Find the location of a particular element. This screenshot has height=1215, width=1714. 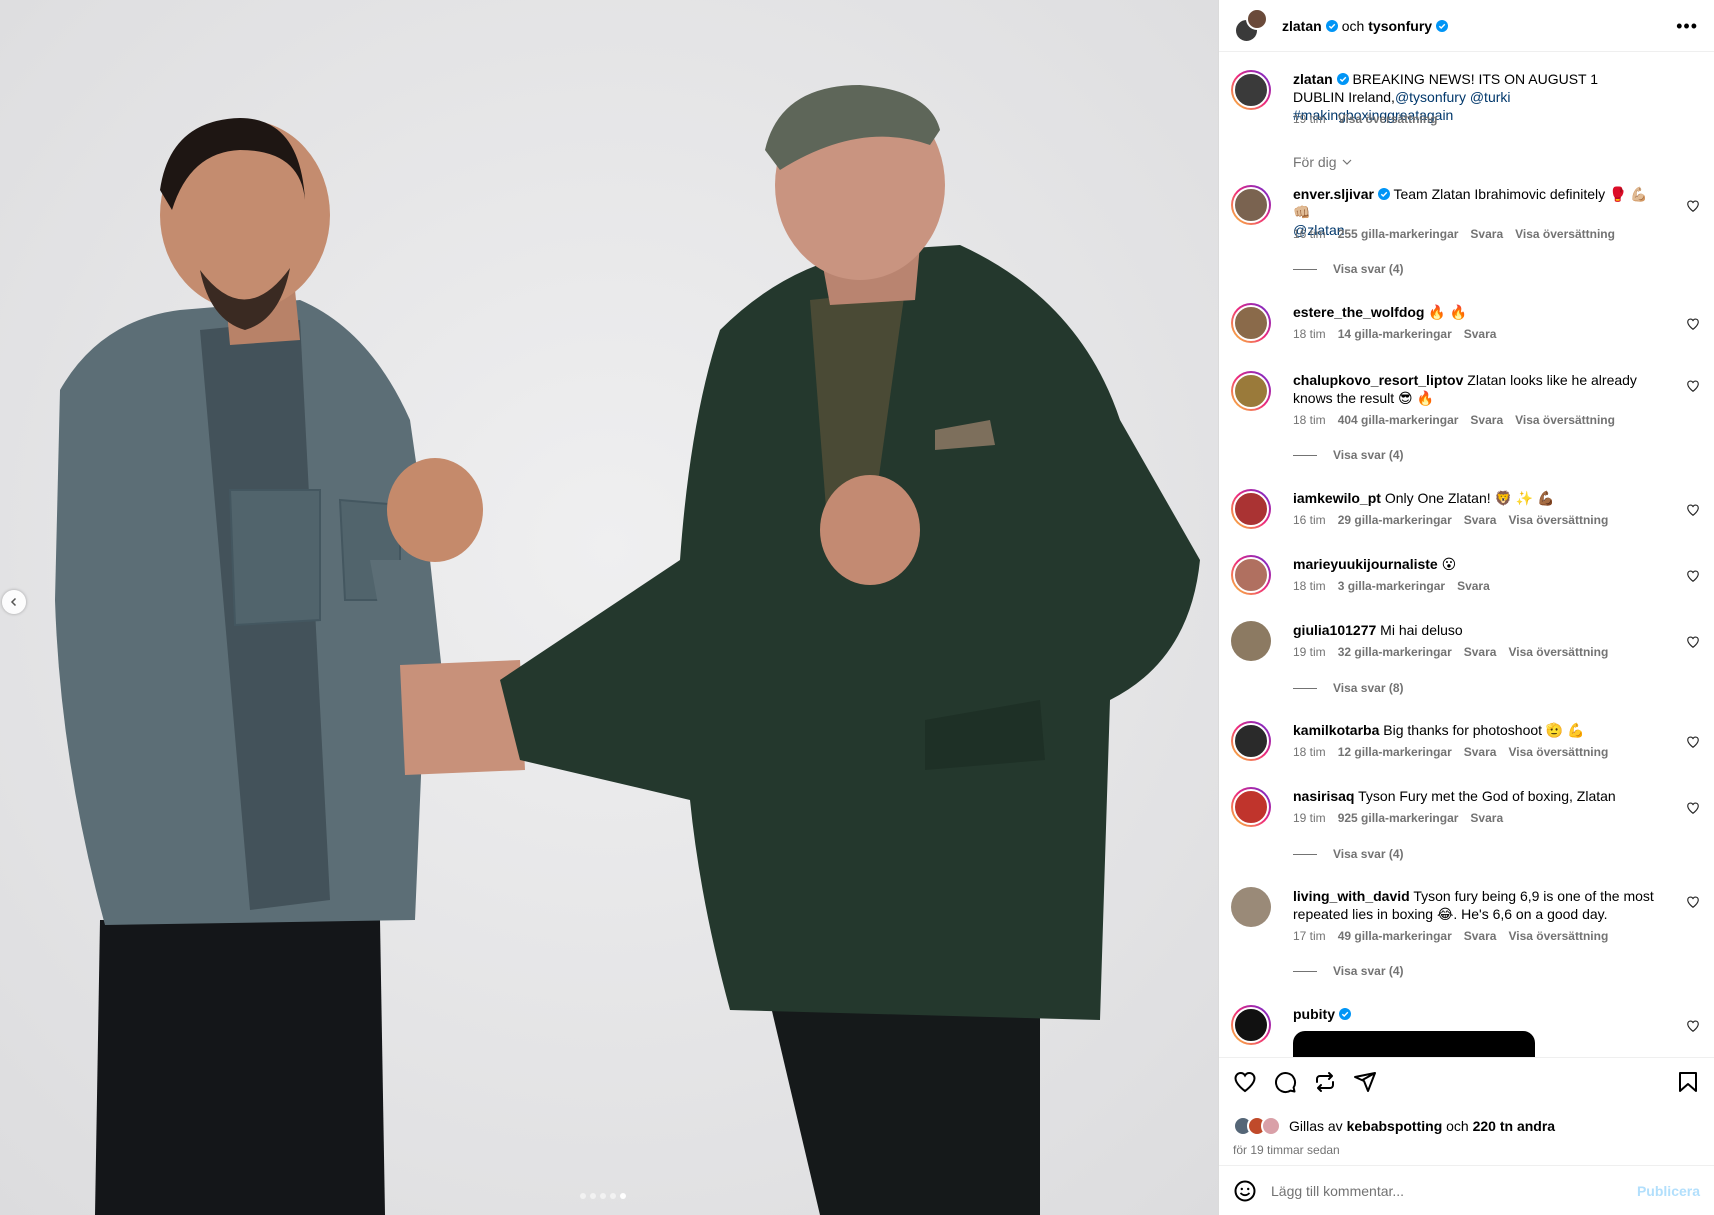

likes-count: 404 gilla-markeringar is located at coordinates (1398, 420).